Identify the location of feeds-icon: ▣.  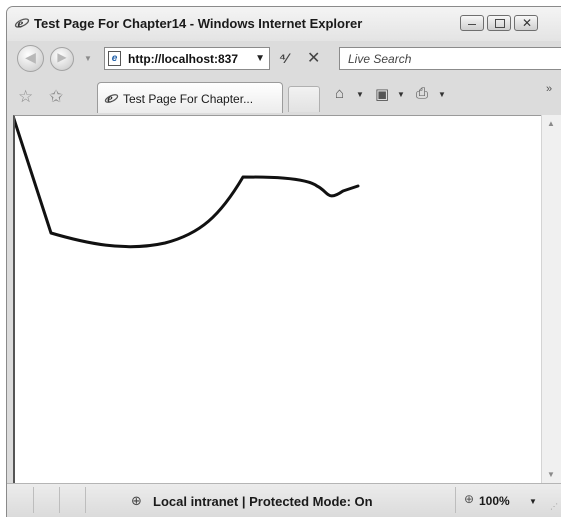
(382, 94).